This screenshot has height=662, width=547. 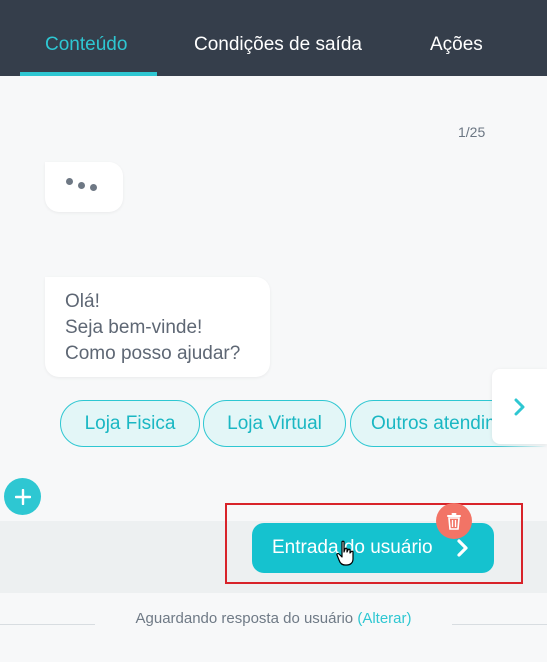 What do you see at coordinates (84, 187) in the screenshot?
I see `typing-bubble` at bounding box center [84, 187].